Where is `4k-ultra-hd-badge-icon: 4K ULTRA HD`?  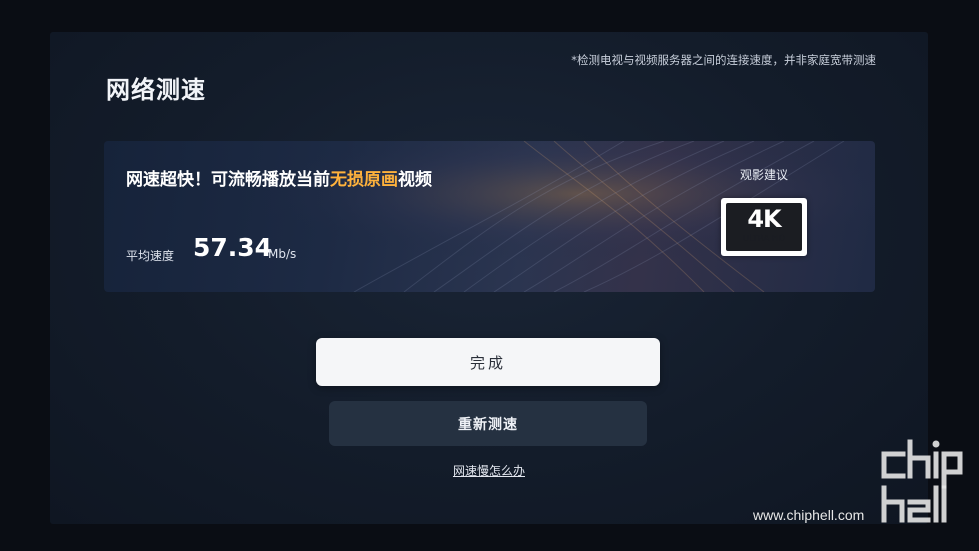 4k-ultra-hd-badge-icon: 4K ULTRA HD is located at coordinates (764, 227).